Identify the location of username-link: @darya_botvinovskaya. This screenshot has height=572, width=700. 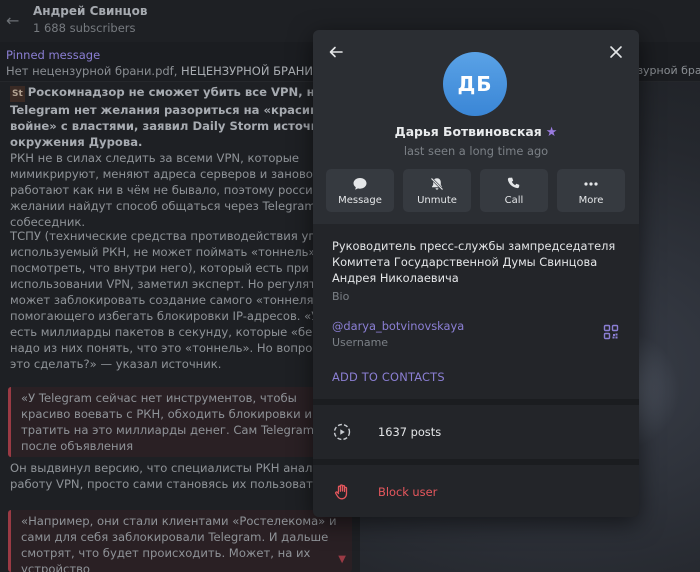
(398, 326).